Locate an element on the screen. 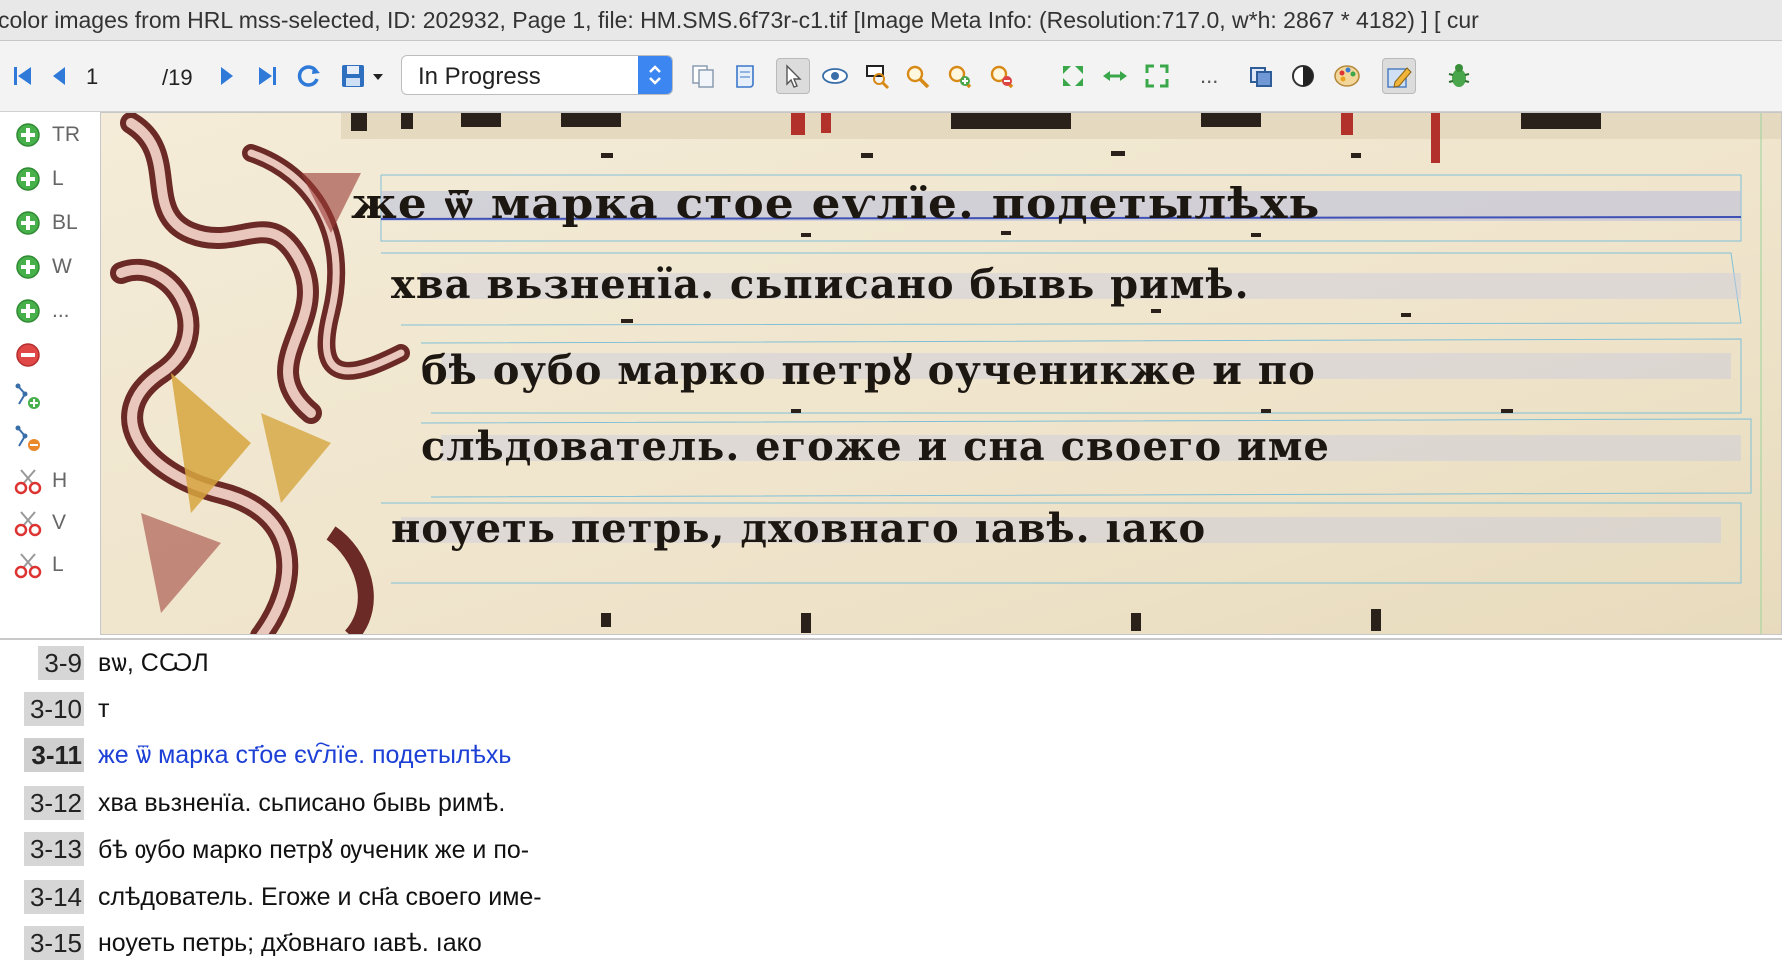 The height and width of the screenshot is (966, 1782). add-word-tool: W is located at coordinates (52, 267).